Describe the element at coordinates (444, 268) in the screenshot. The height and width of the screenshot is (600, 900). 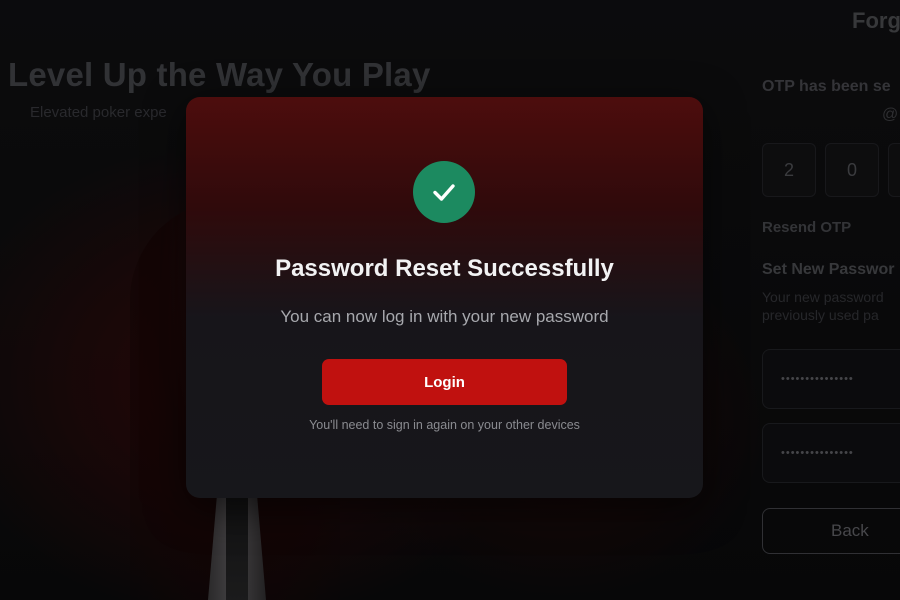
I see `modal-title: Password Reset Successfully` at that location.